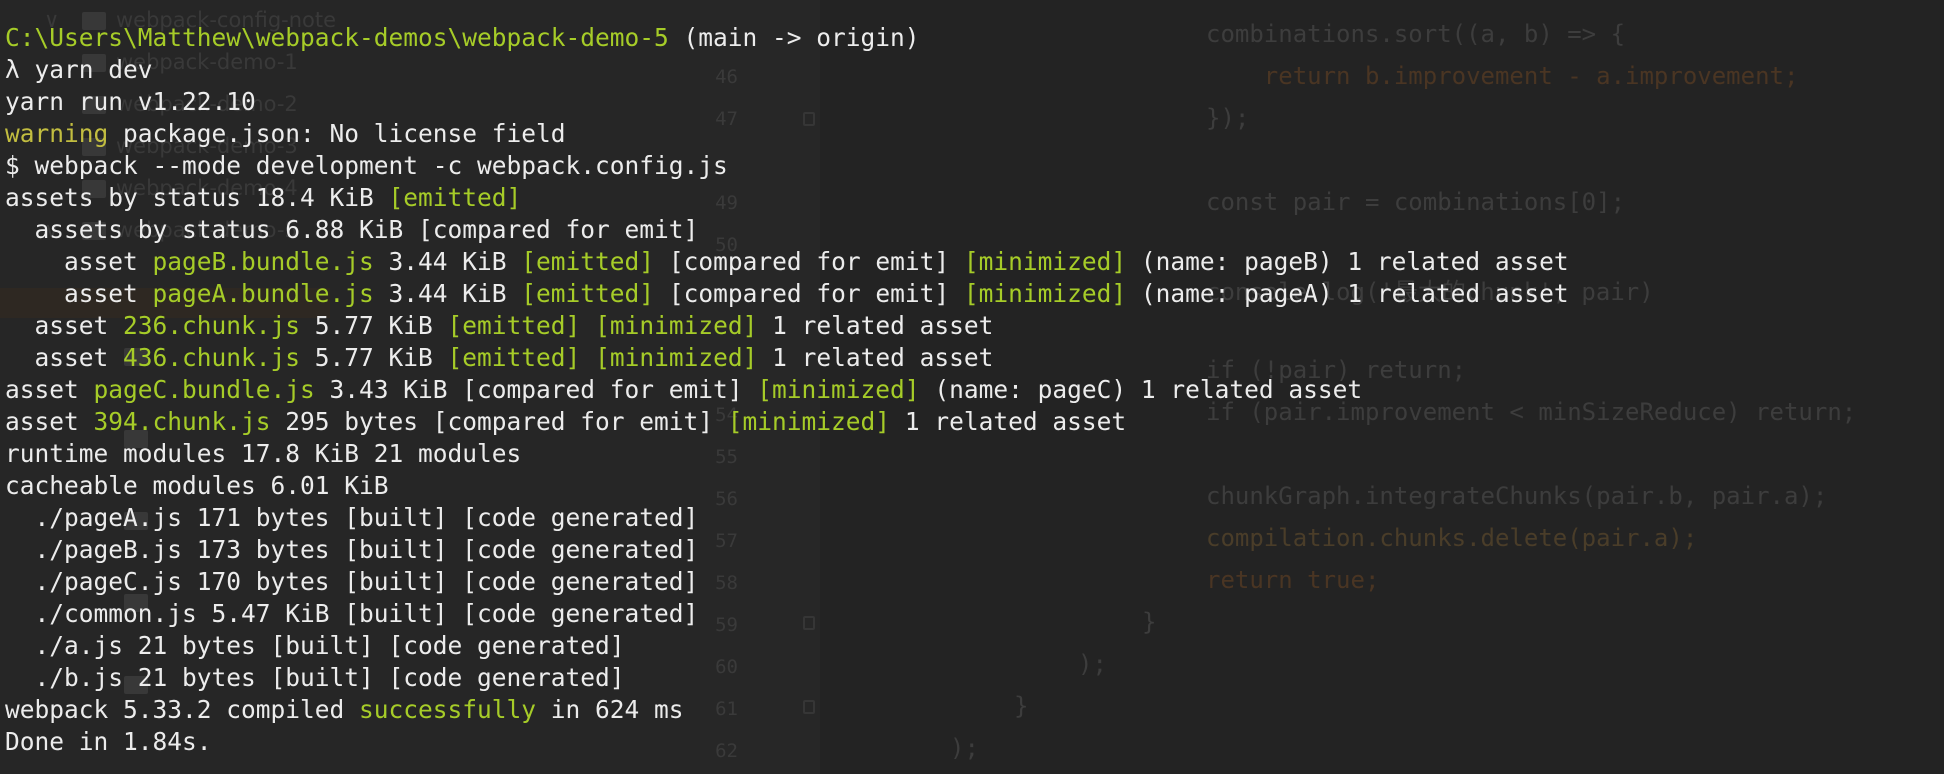  Describe the element at coordinates (182, 709) in the screenshot. I see `terminal-text: webpack 5.33.2 compiled` at that location.